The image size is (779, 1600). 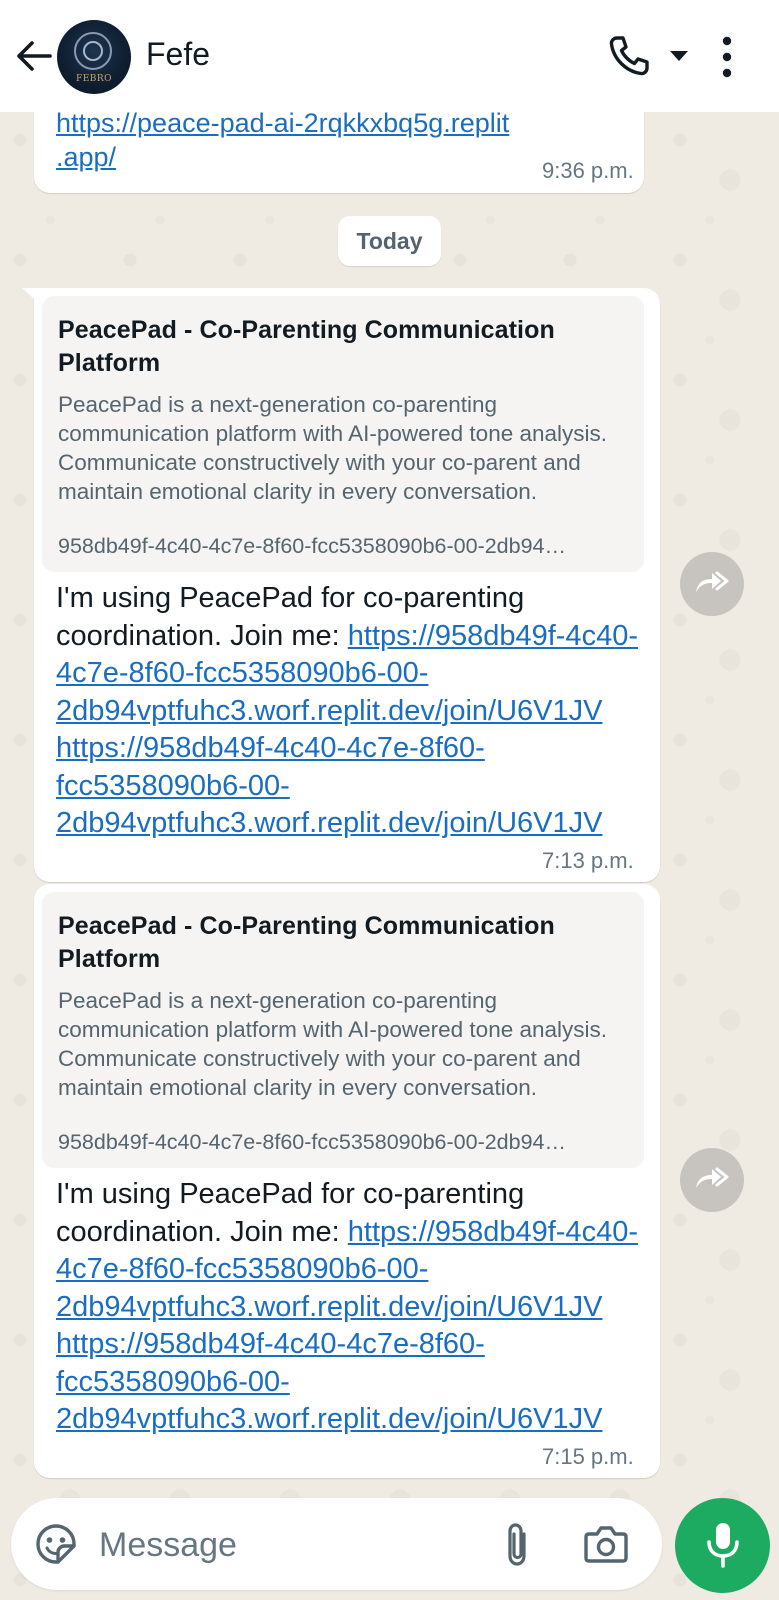 I want to click on avatar-ring-inner, so click(x=93, y=51).